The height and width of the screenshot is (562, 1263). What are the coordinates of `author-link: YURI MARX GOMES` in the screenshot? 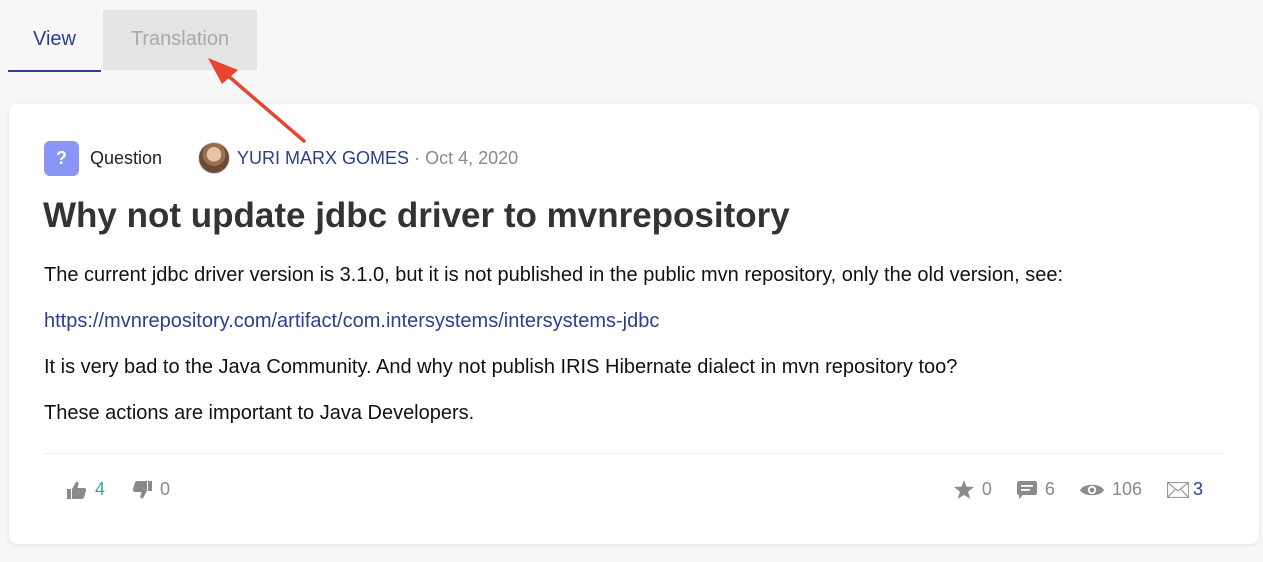 It's located at (323, 158).